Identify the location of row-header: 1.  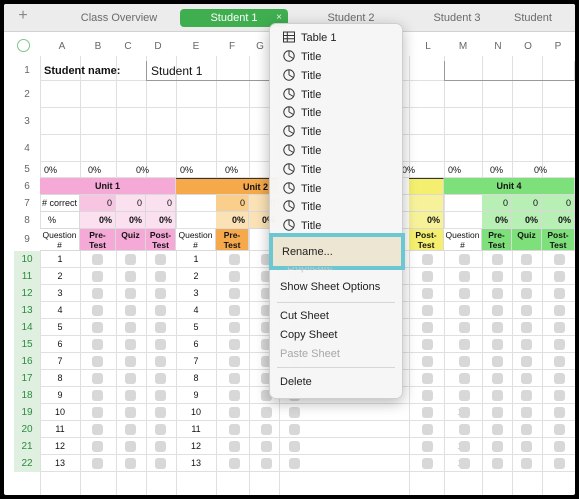
(27, 71).